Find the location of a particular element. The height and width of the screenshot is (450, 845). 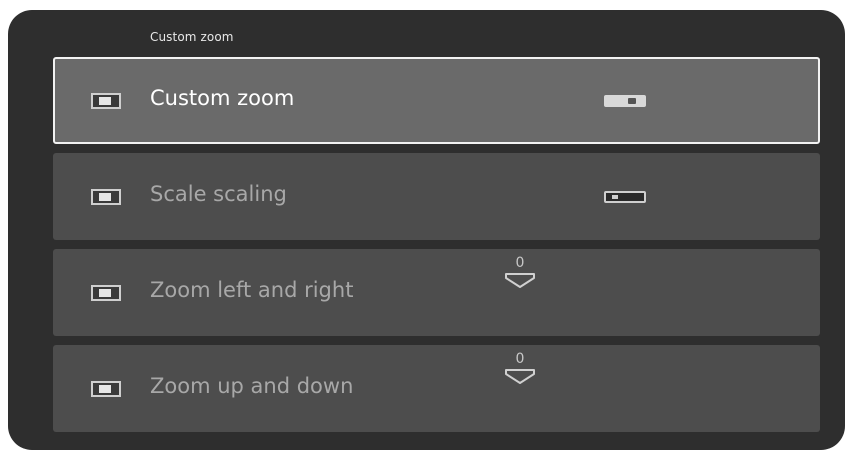

zoom-left-right-stepper: 0 is located at coordinates (520, 275).